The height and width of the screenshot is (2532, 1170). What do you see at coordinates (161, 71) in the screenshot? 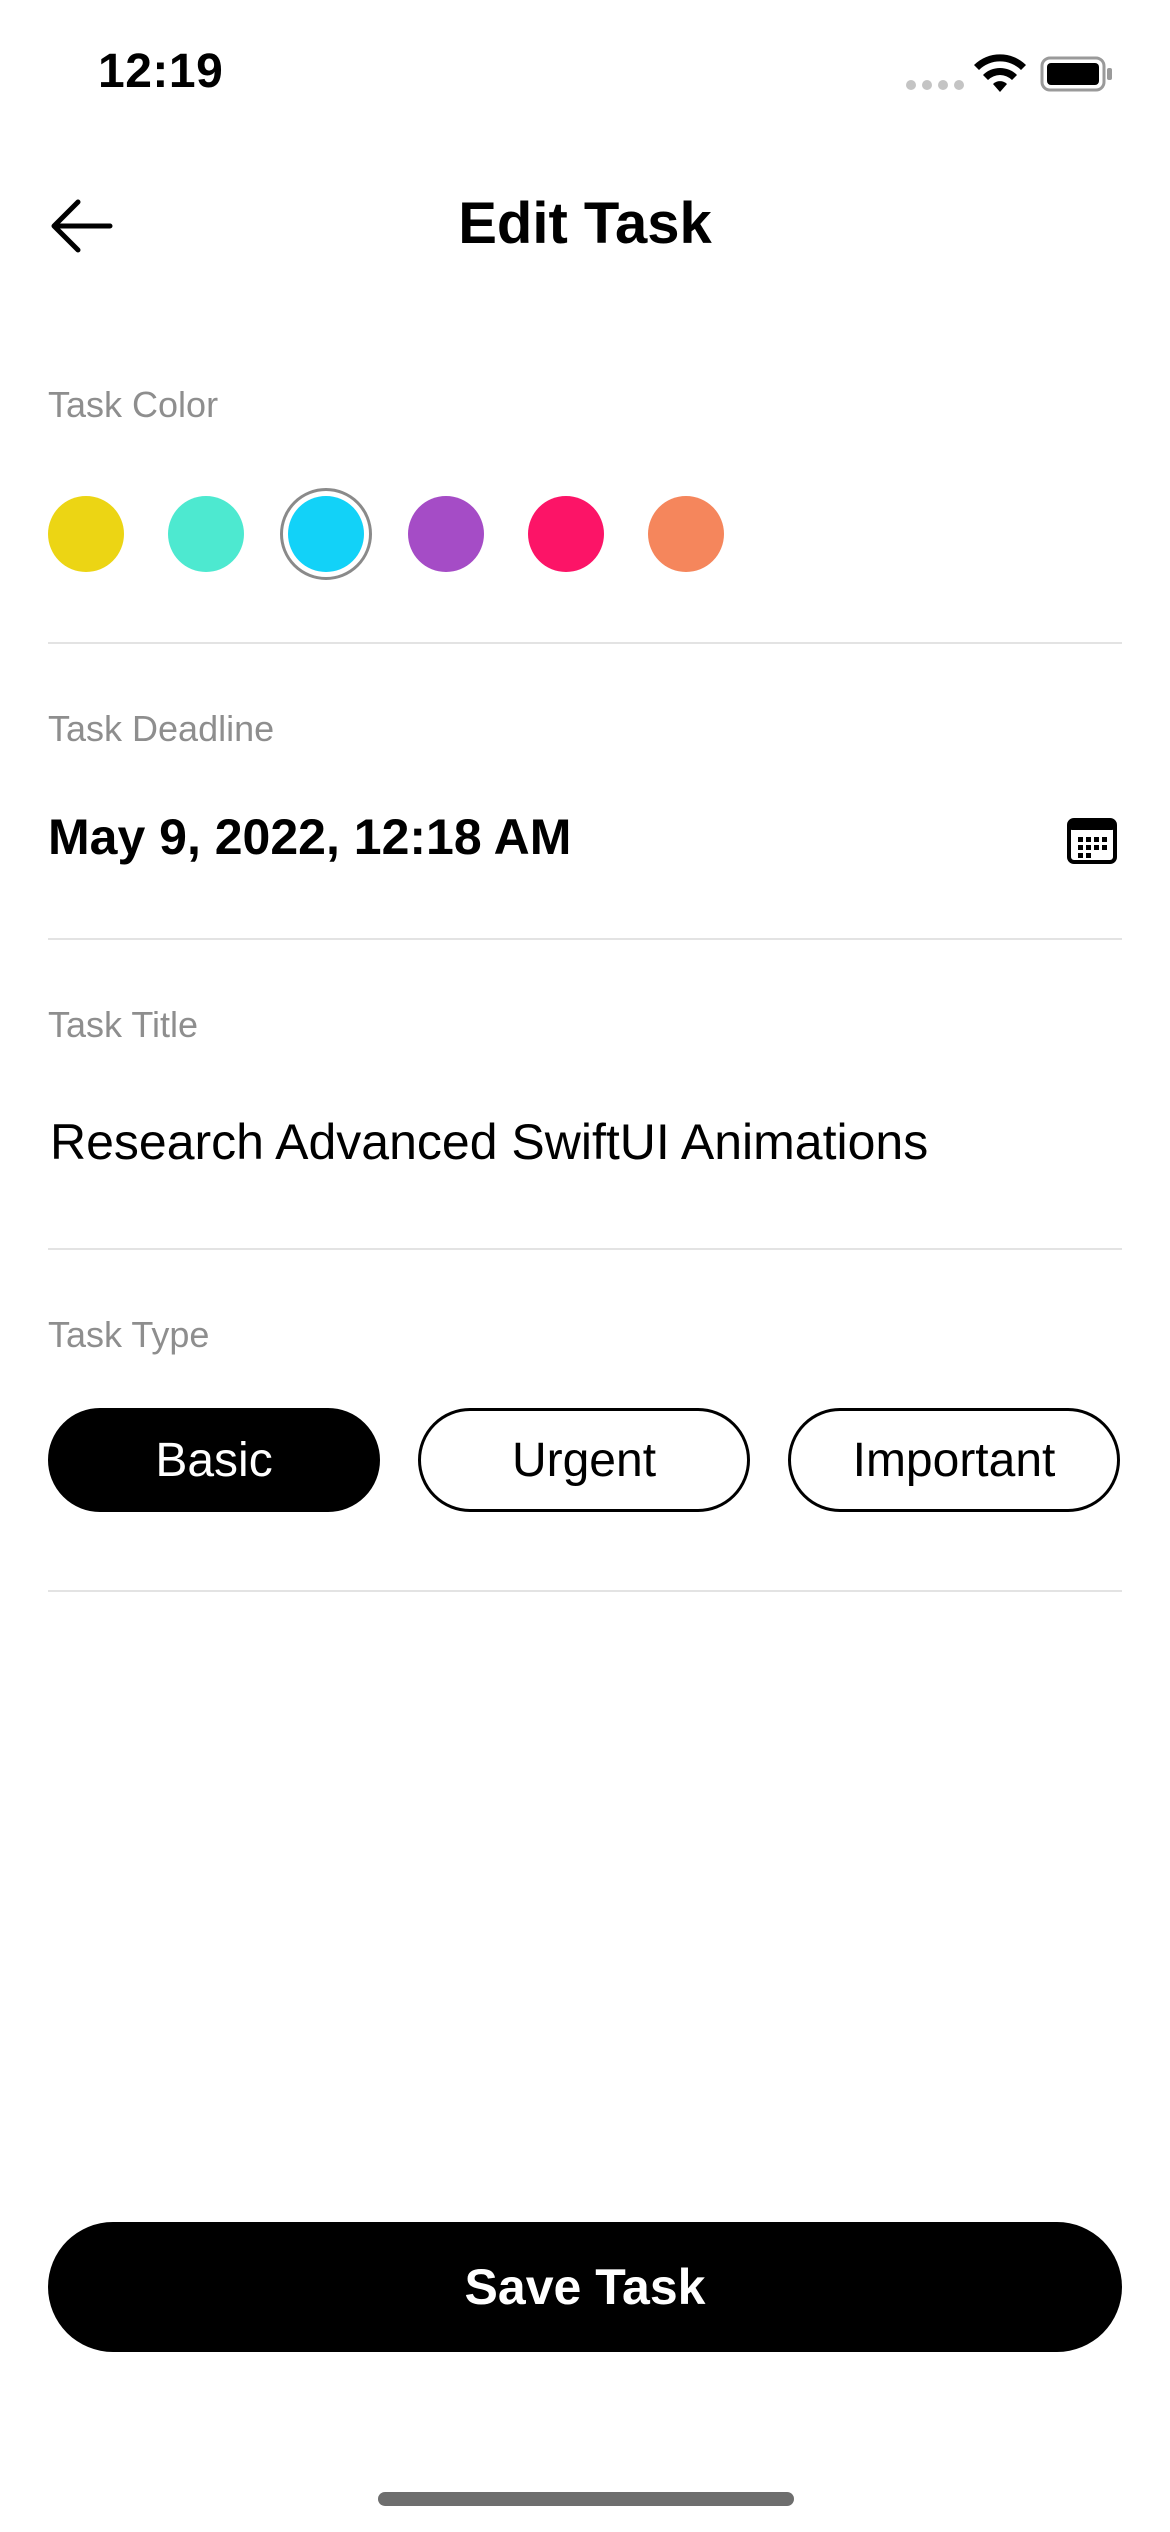
I see `status-time: 12:19` at bounding box center [161, 71].